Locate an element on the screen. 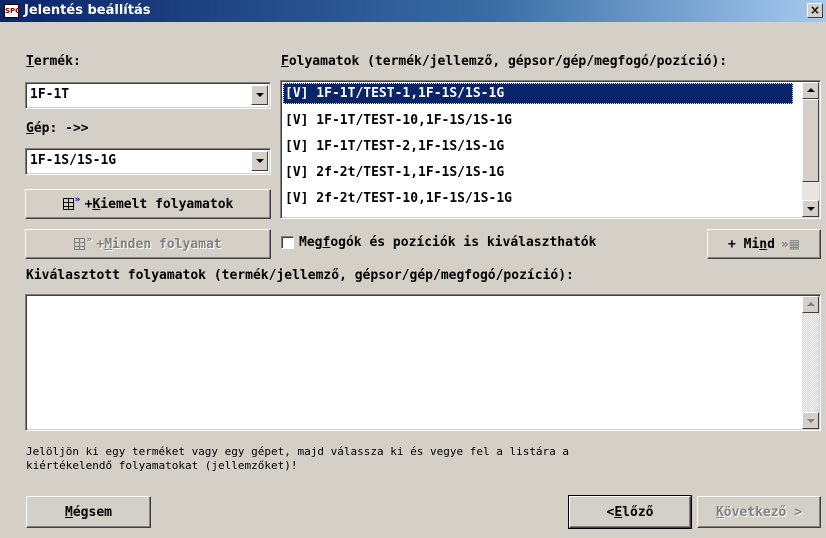  process-item: [V] 2f-2t/TEST-1,1F-1S/1S-1G is located at coordinates (538, 172).